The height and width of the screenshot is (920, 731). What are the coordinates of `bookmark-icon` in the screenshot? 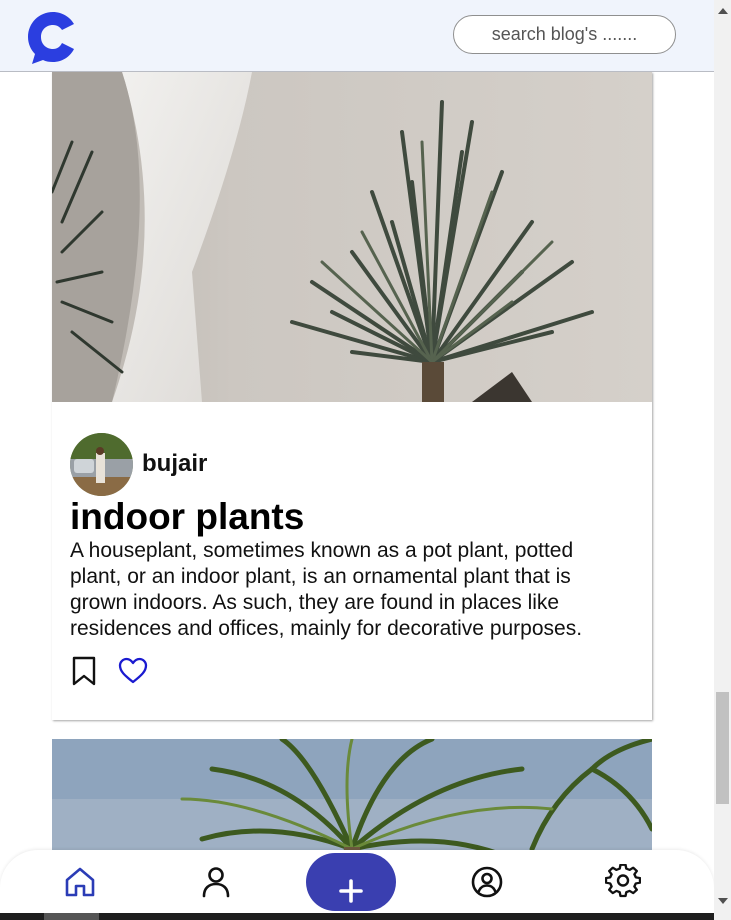 It's located at (84, 671).